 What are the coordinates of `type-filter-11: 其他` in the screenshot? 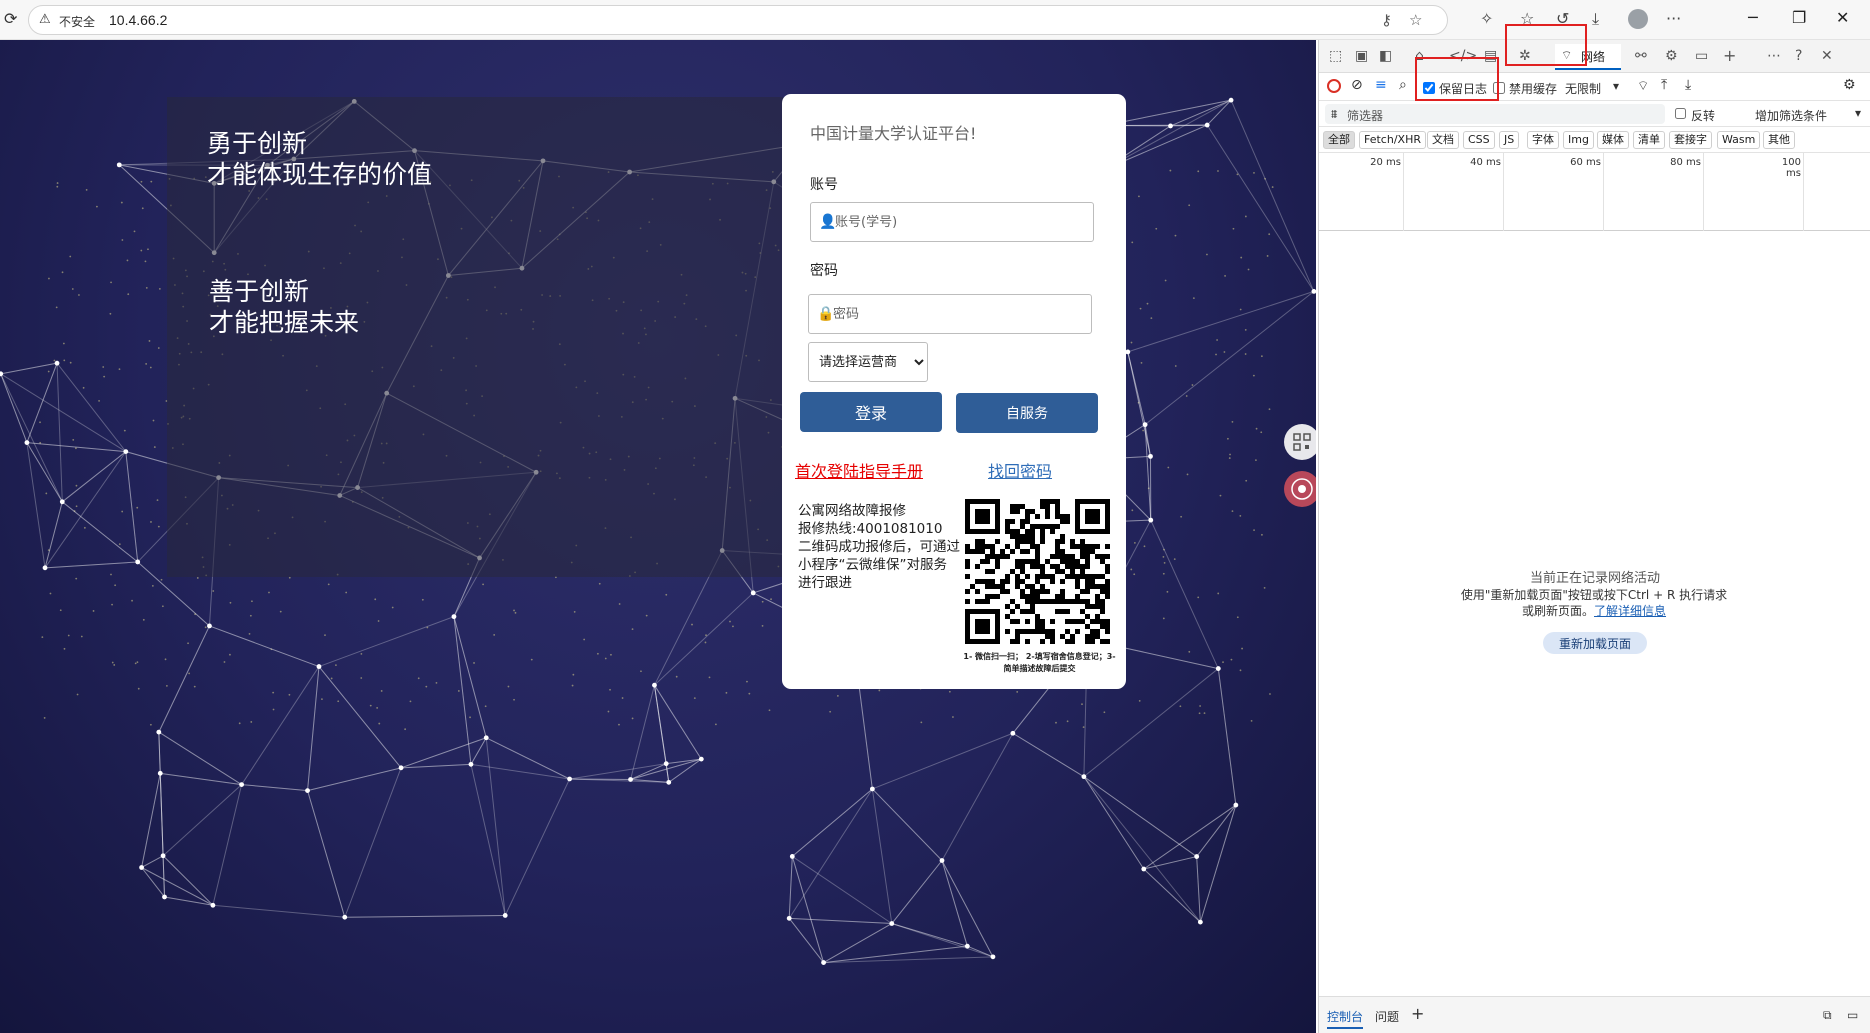 It's located at (1779, 140).